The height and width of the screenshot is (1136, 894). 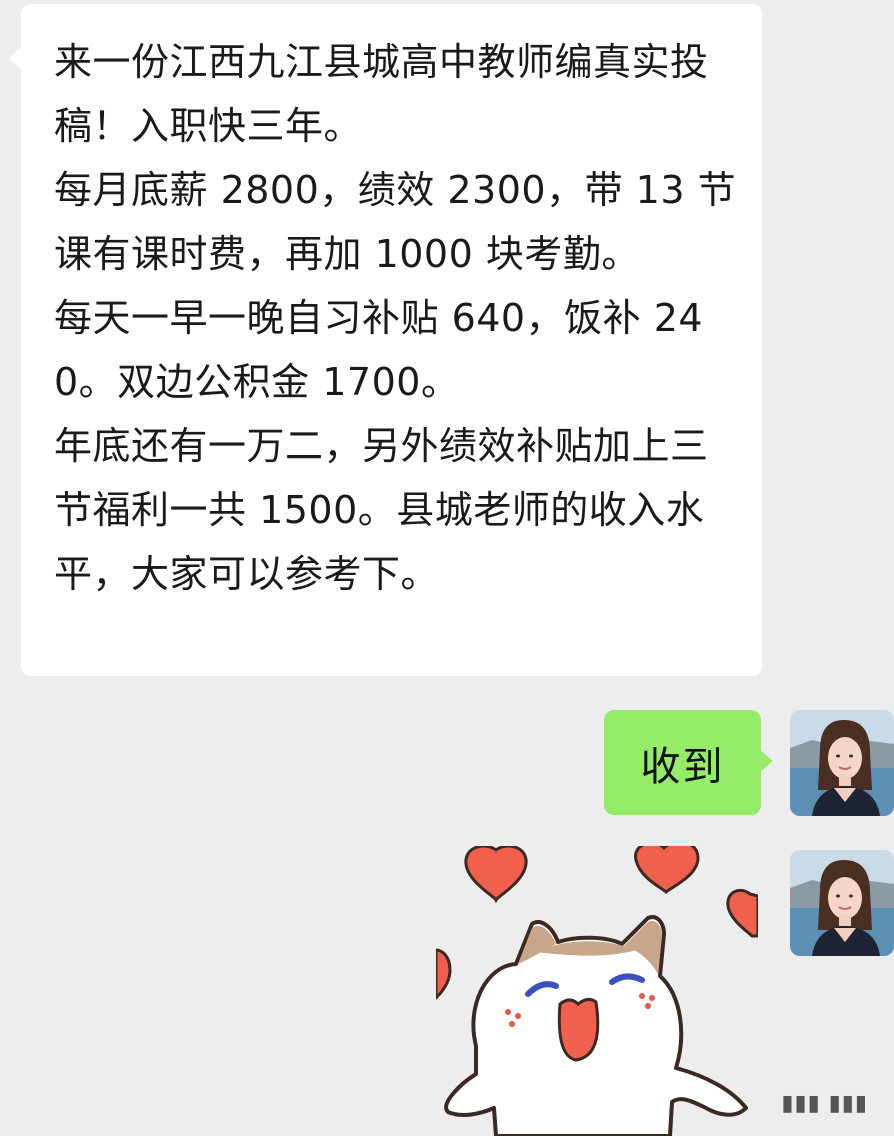 What do you see at coordinates (842, 763) in the screenshot?
I see `user-avatar-icon` at bounding box center [842, 763].